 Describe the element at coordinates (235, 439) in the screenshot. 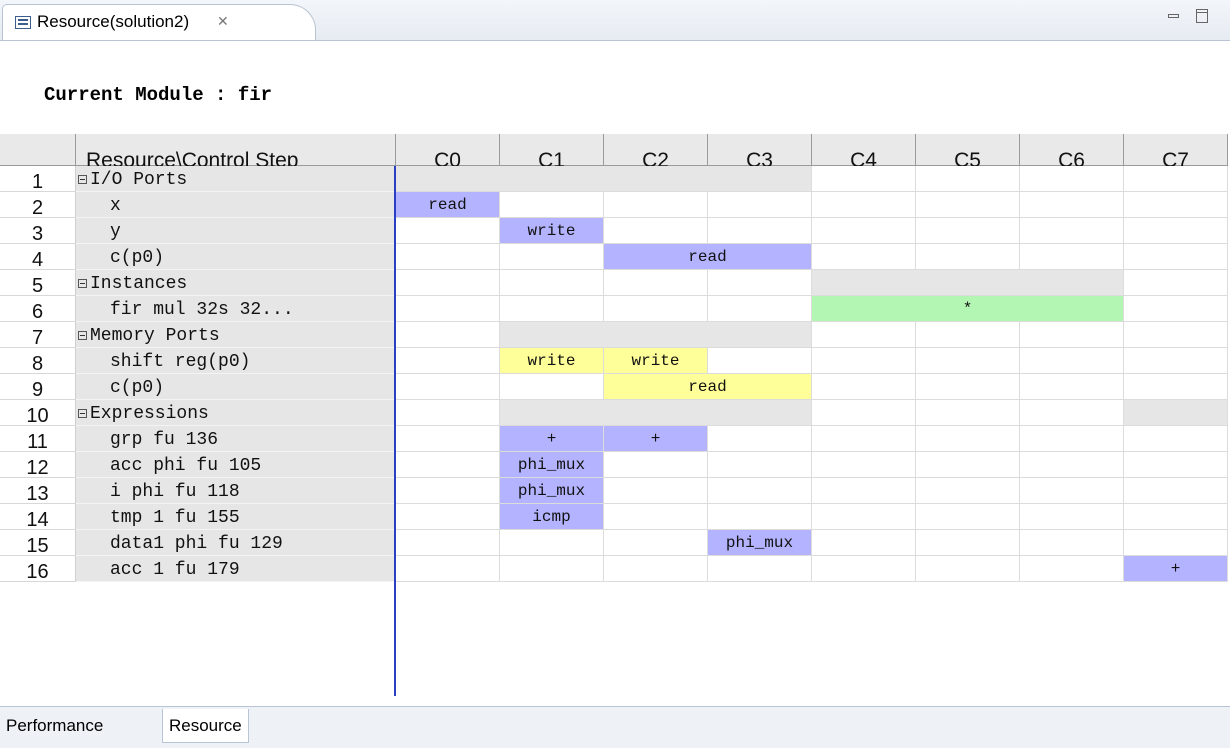

I see `resource-row: grp fu 136` at that location.